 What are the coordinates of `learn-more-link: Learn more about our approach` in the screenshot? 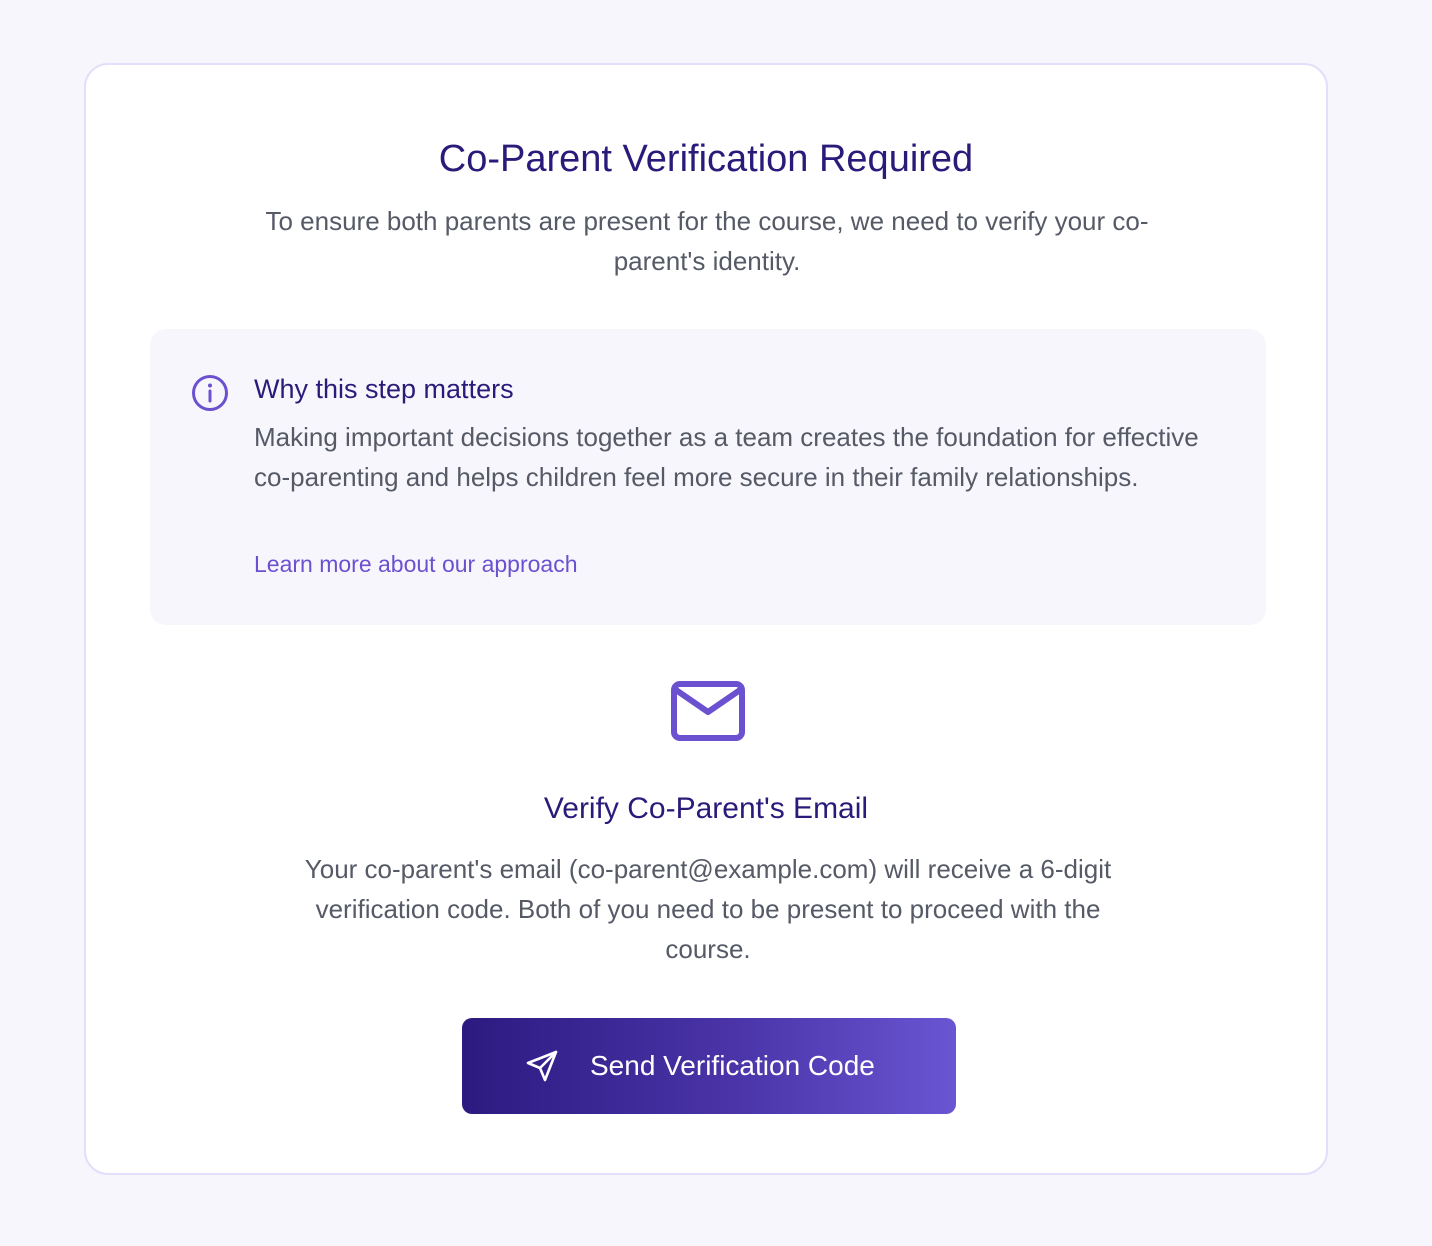 It's located at (416, 564).